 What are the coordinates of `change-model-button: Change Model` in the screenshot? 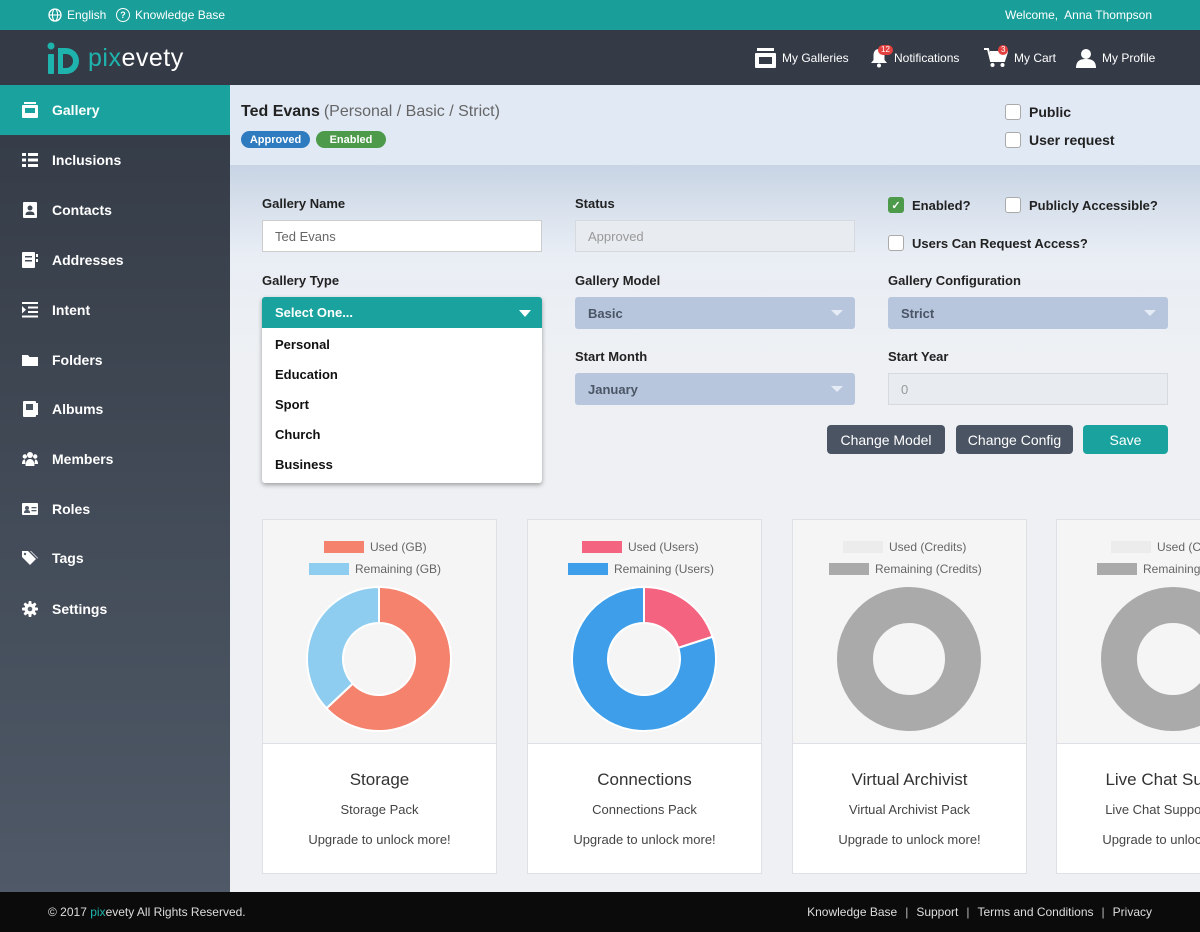 It's located at (886, 439).